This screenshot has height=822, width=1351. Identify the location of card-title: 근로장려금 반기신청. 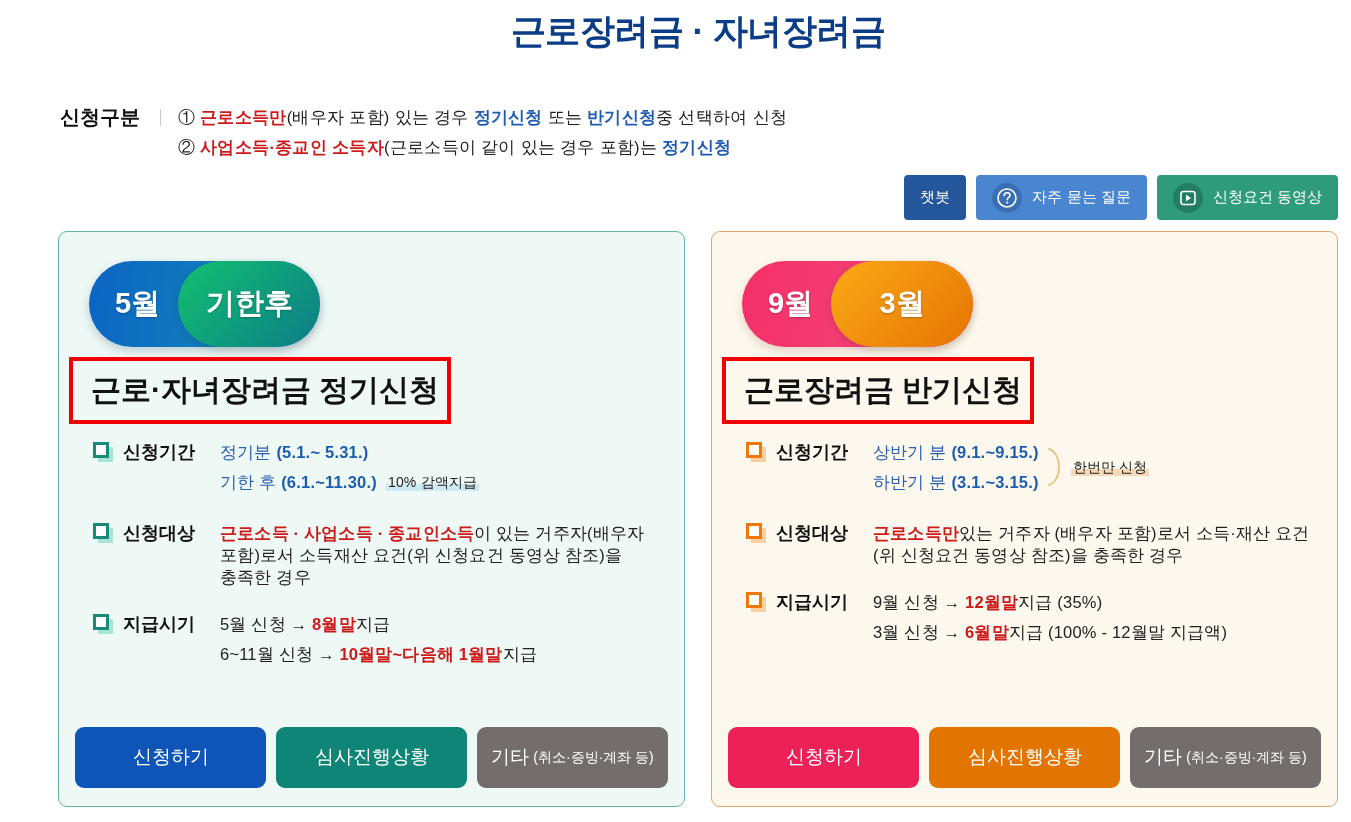
(878, 390).